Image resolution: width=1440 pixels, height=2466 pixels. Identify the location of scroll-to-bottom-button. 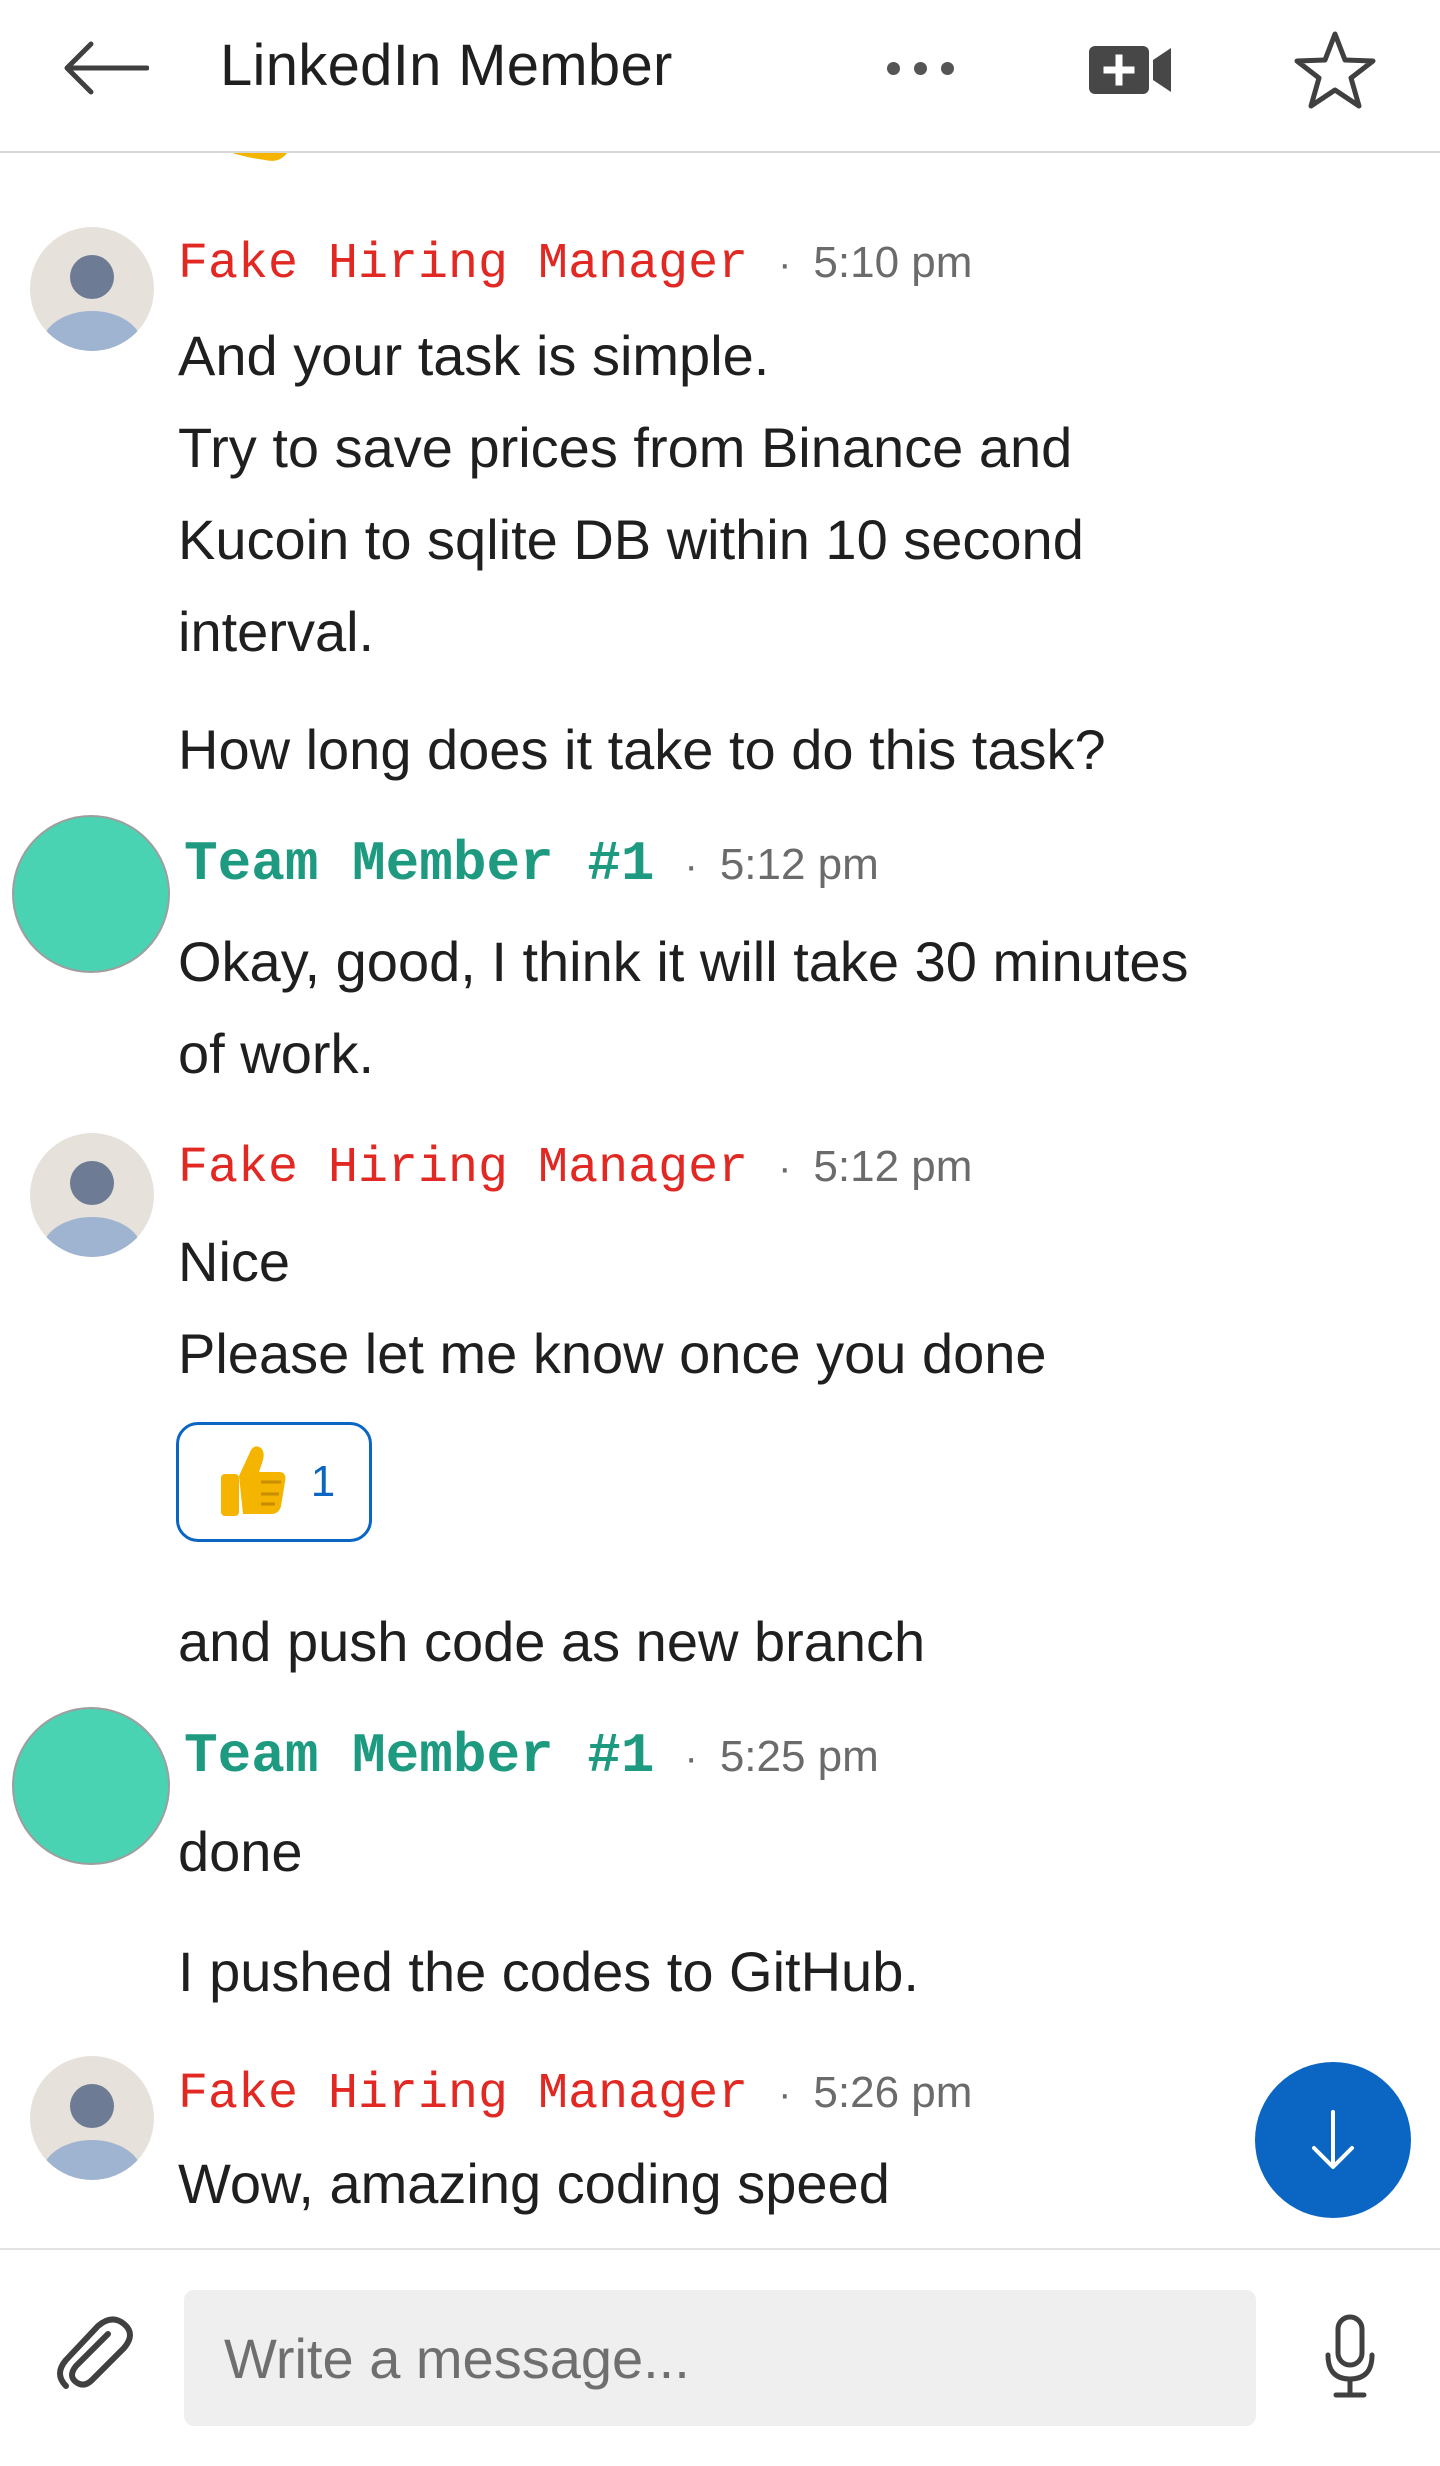
(1333, 2140).